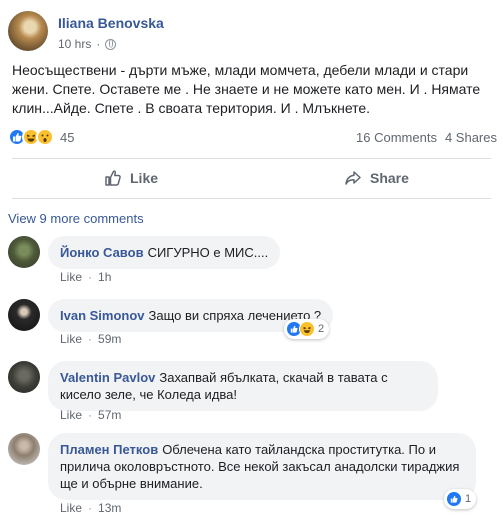 The height and width of the screenshot is (526, 503). What do you see at coordinates (468, 499) in the screenshot?
I see `comment-reaction-count: 1` at bounding box center [468, 499].